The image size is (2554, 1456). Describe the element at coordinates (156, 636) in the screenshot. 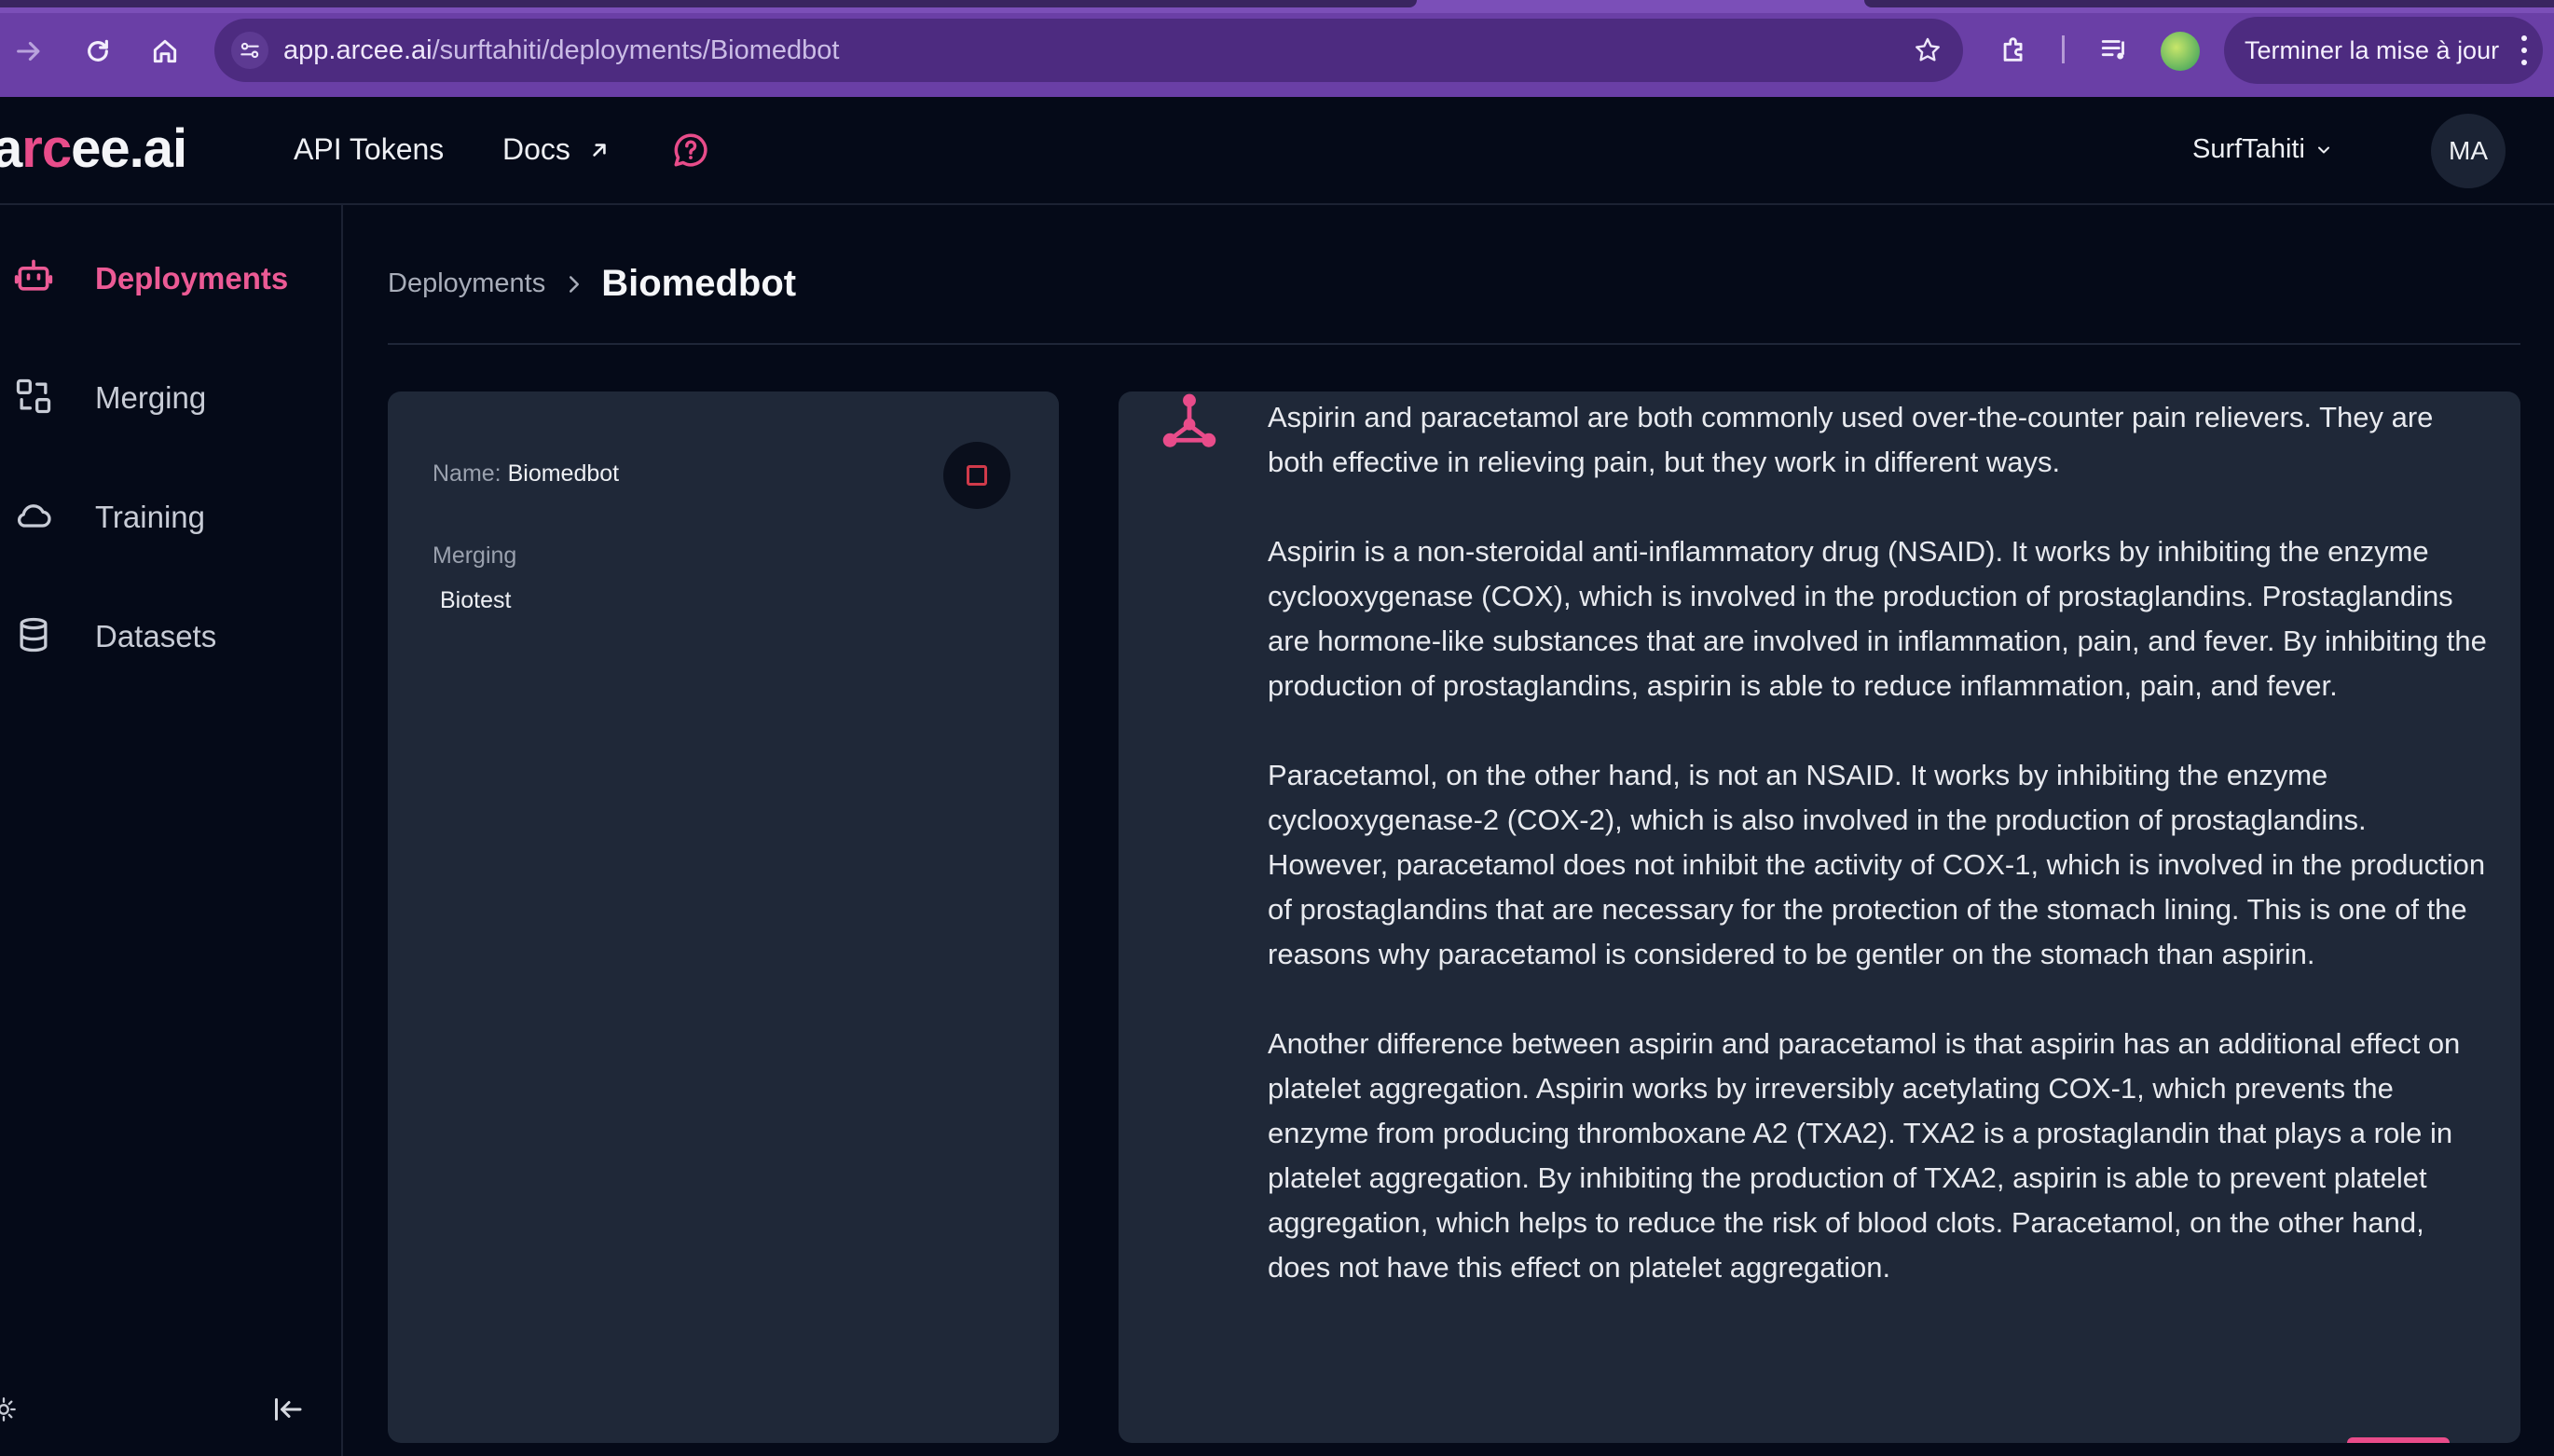

I see `sidebar-item-label: Datasets` at that location.